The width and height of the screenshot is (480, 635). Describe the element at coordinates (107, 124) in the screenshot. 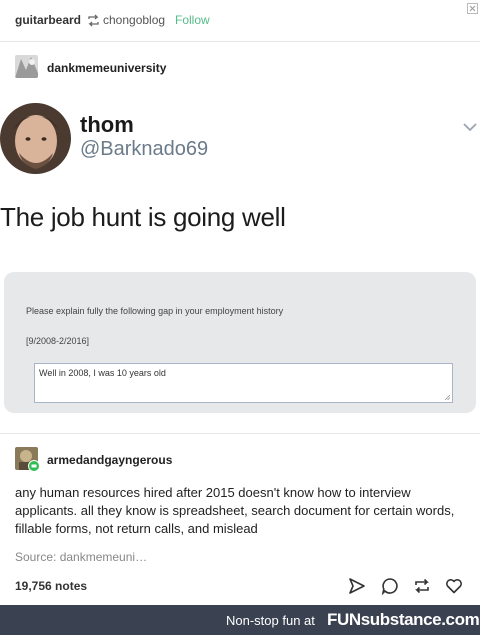

I see `tweet-display-name: thom` at that location.